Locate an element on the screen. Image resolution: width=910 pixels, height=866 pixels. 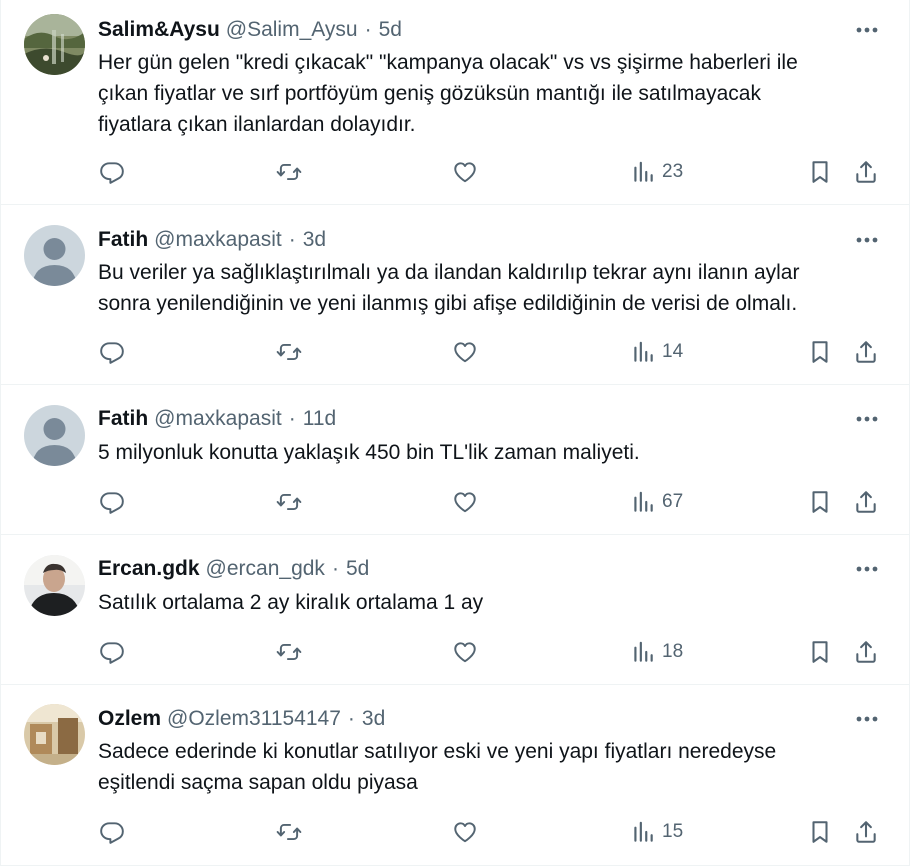
views-count: 23 is located at coordinates (673, 171).